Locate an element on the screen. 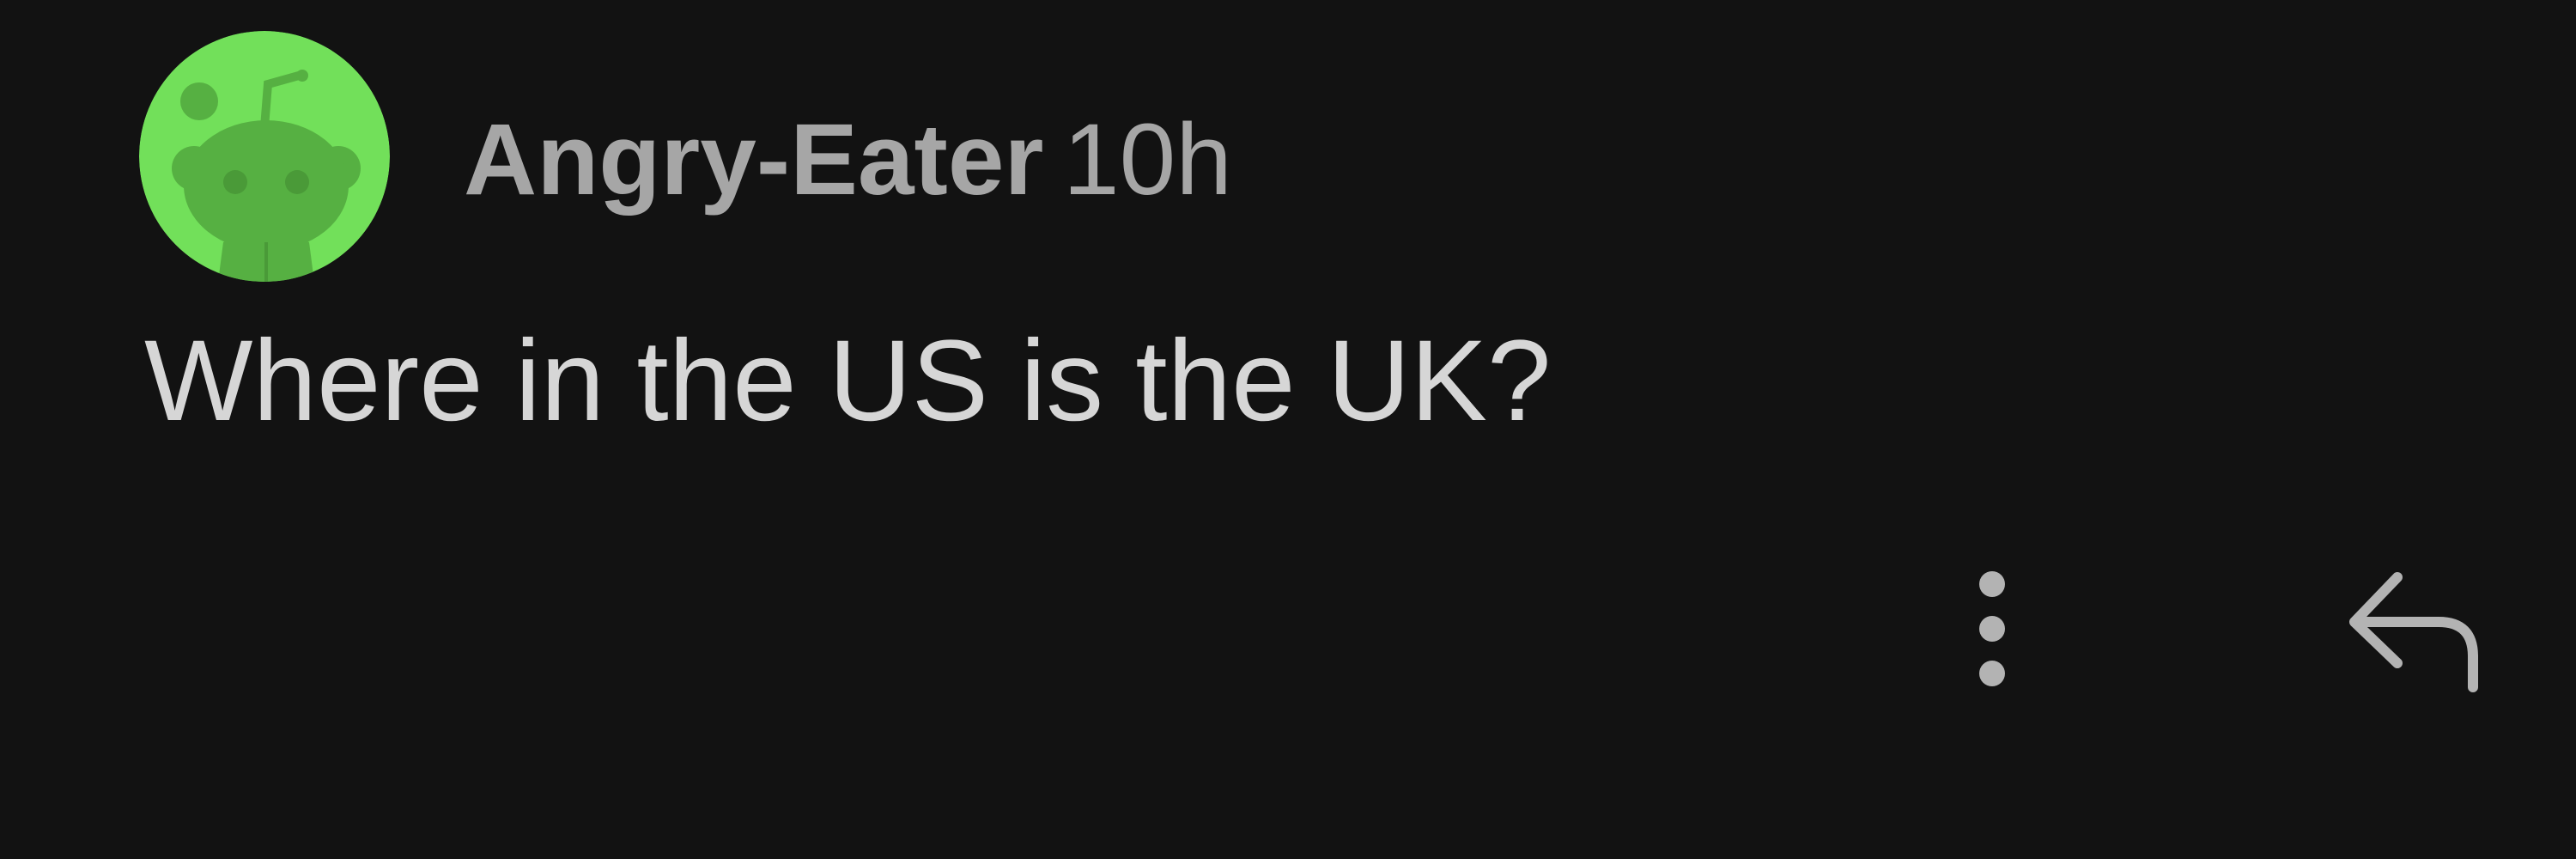 This screenshot has width=2576, height=859. comment-body: Where in the US is the UK? is located at coordinates (848, 381).